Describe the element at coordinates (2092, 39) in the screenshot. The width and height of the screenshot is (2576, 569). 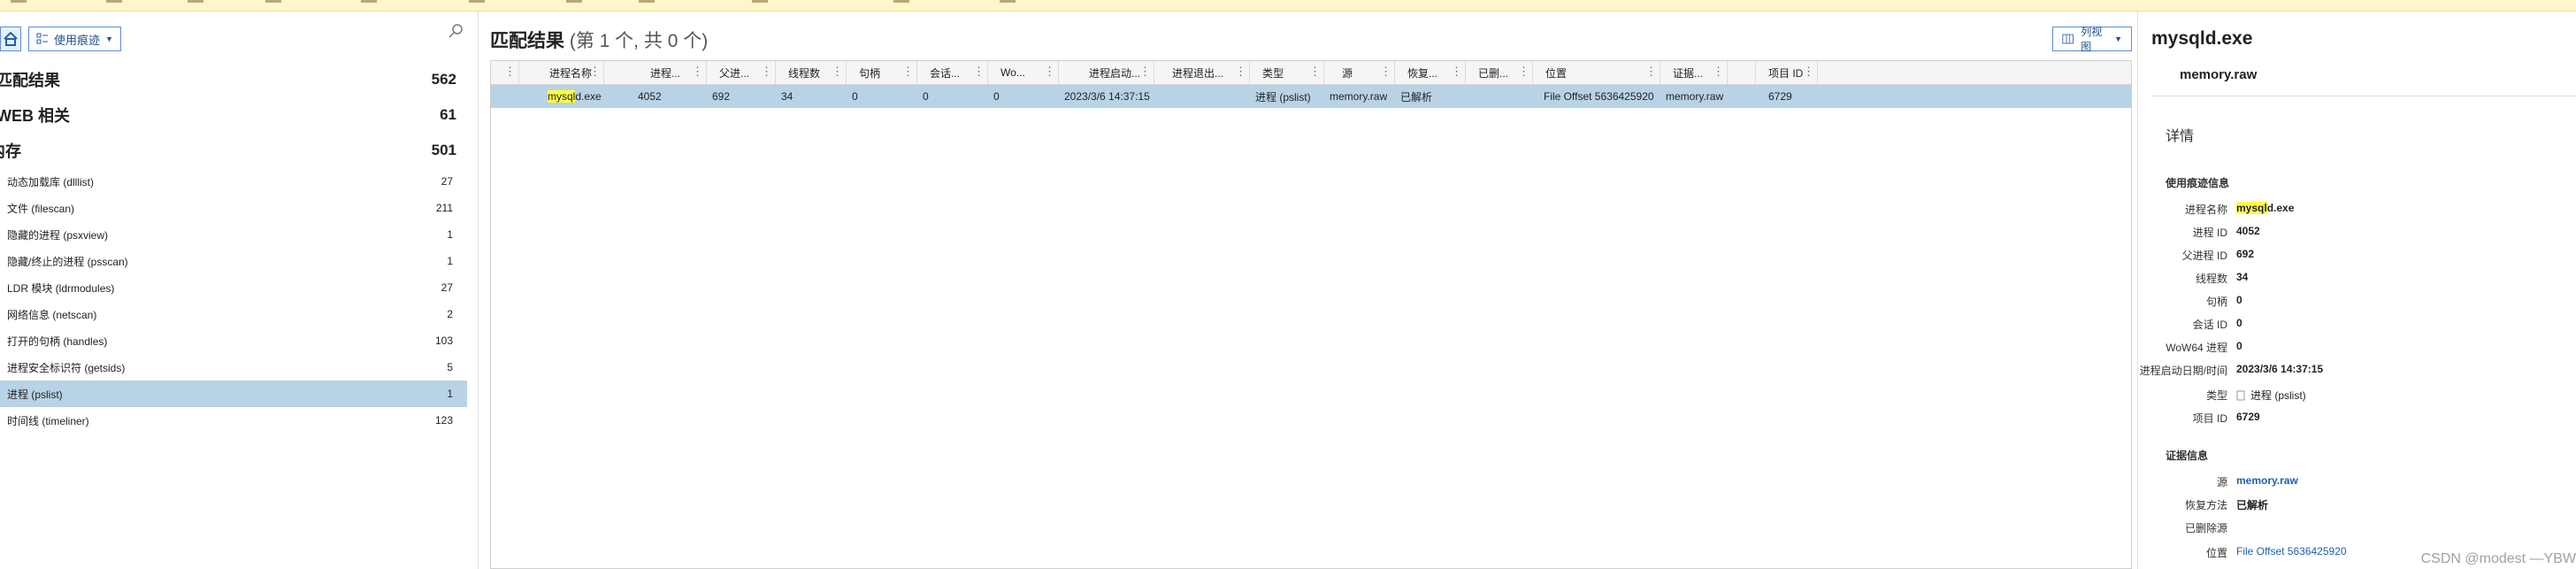
I see `column-view-button: 列视图 ▼` at that location.